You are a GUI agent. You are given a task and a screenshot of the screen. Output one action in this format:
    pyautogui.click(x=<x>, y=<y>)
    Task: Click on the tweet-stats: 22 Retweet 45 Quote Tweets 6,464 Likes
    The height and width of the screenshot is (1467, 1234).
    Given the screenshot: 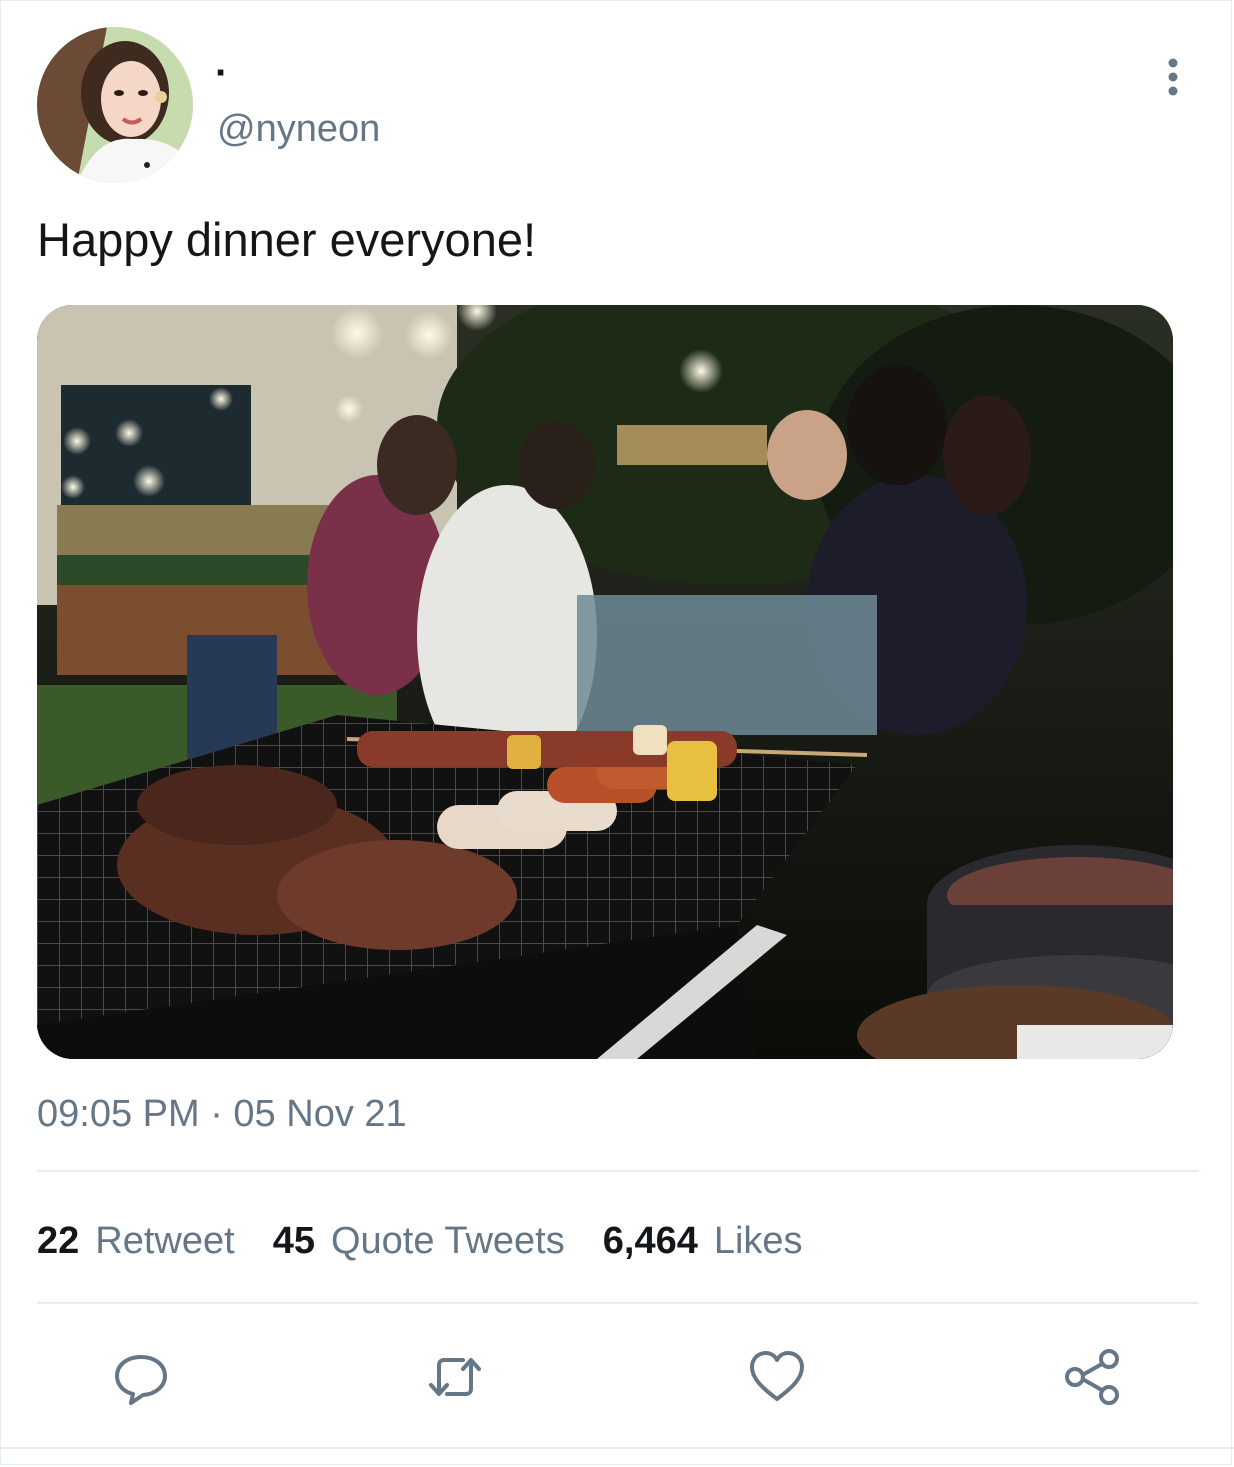 What is the action you would take?
    pyautogui.click(x=439, y=1241)
    